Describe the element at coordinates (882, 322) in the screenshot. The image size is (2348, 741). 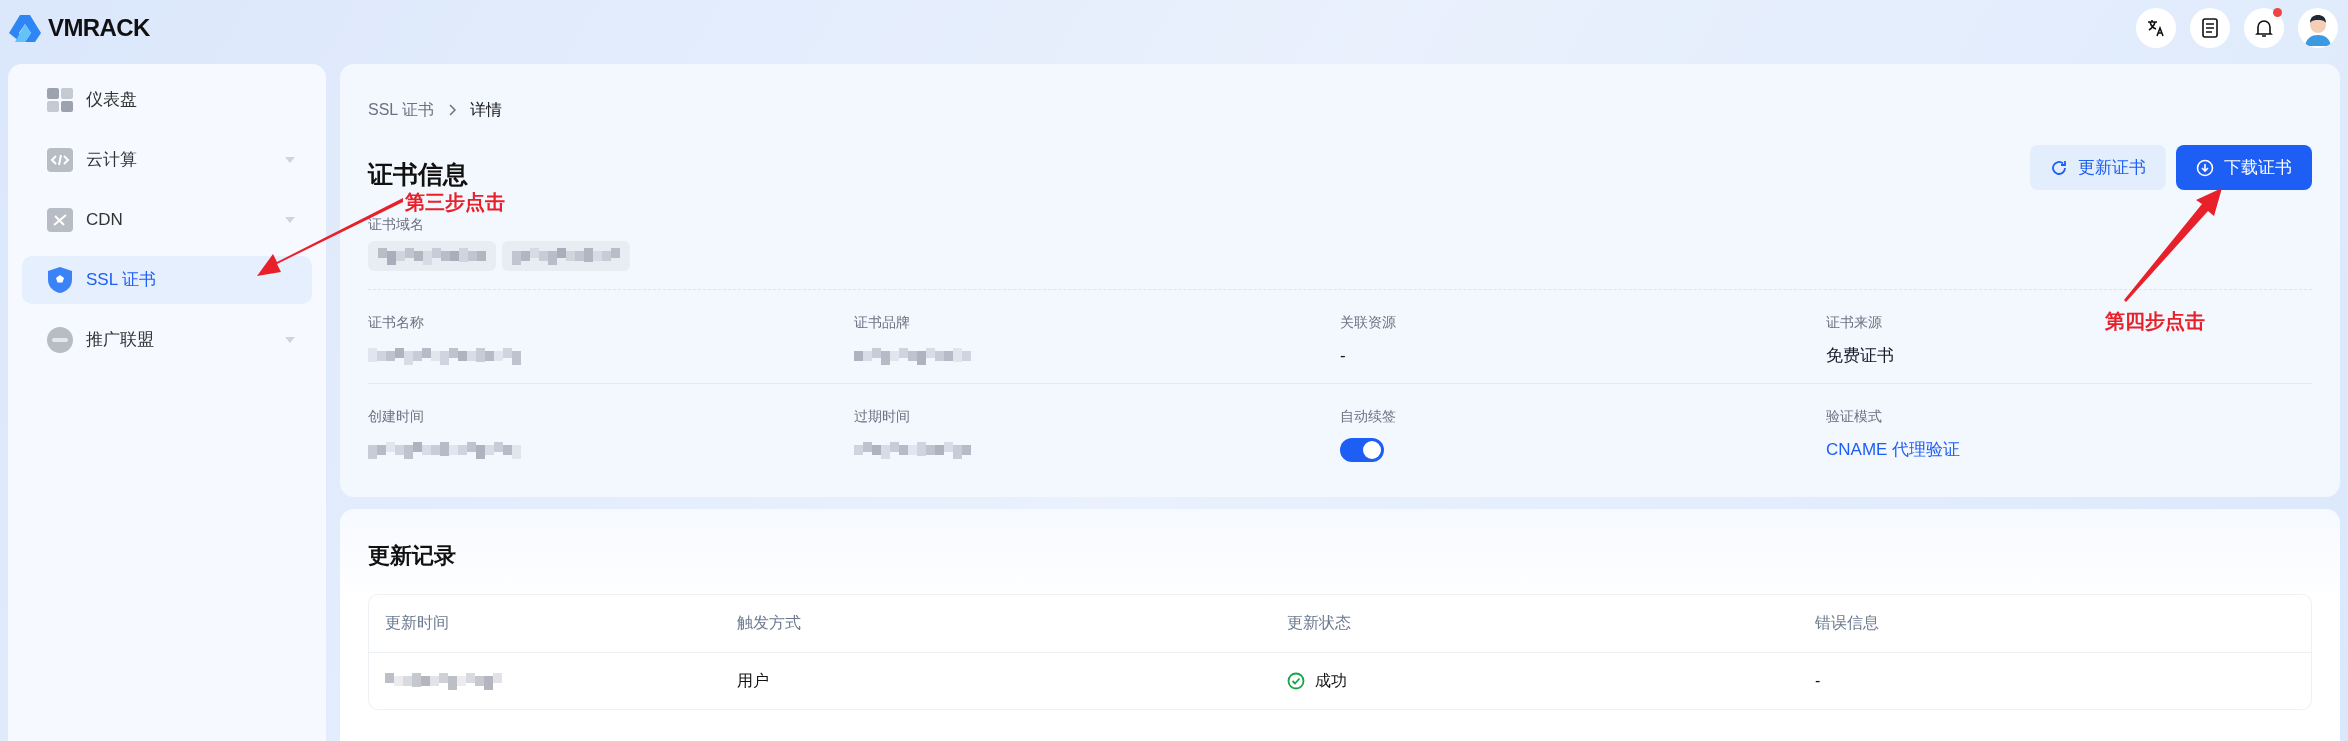
I see `field-label: 证书品牌` at that location.